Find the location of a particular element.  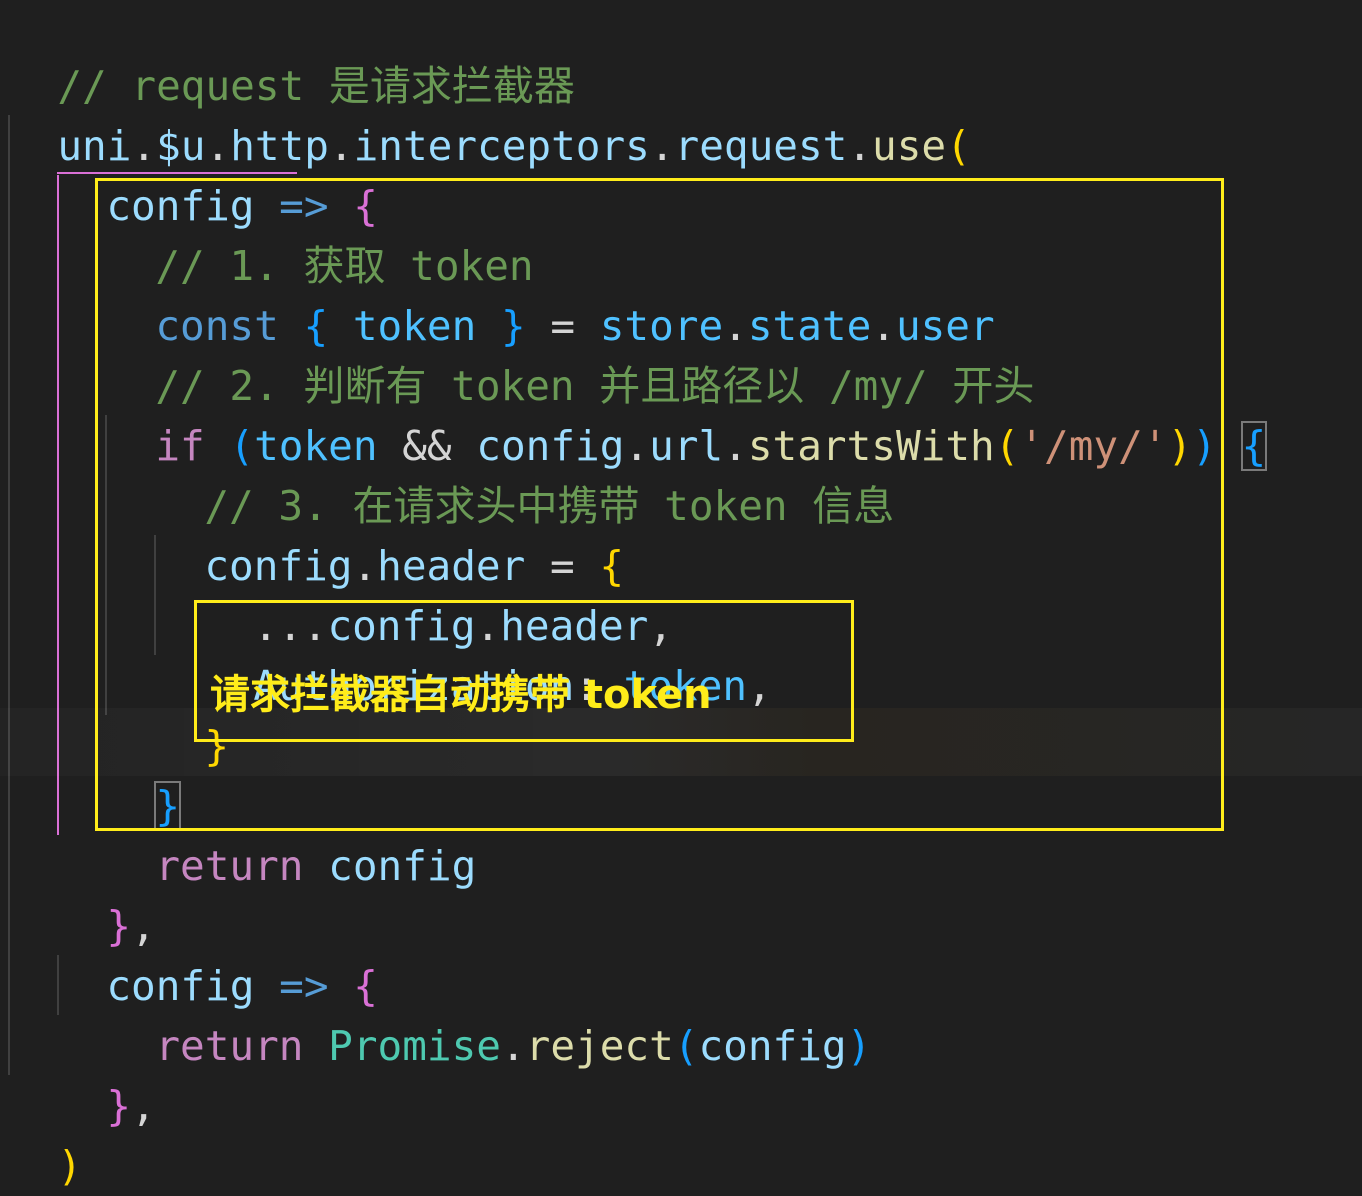

class-name: Promise is located at coordinates (414, 1046).